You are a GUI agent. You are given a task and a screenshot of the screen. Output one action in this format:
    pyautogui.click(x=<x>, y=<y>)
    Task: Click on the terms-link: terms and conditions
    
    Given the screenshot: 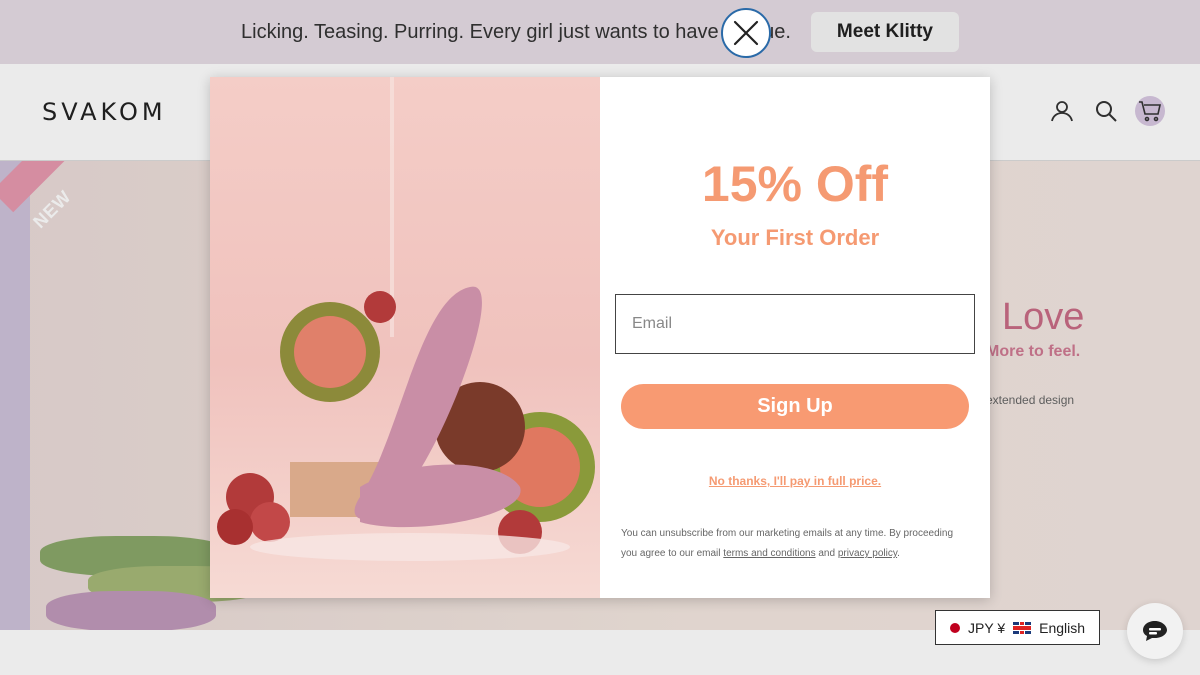 What is the action you would take?
    pyautogui.click(x=769, y=553)
    